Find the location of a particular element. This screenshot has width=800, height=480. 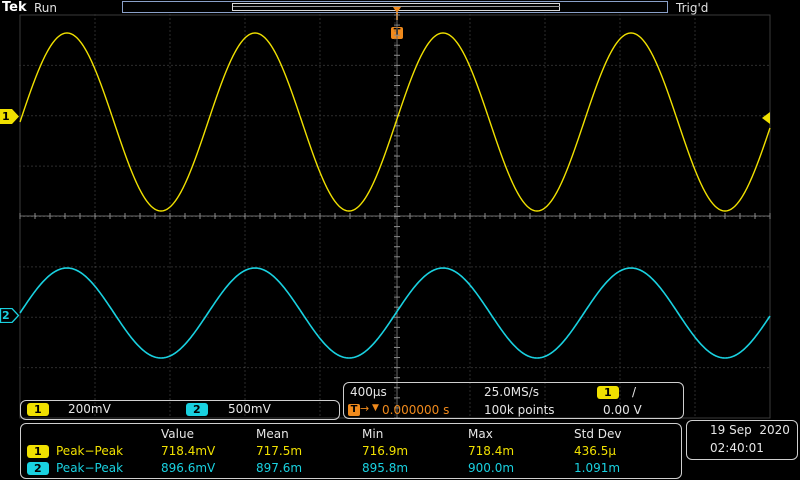

trigger-level: 0.00 V is located at coordinates (622, 410).